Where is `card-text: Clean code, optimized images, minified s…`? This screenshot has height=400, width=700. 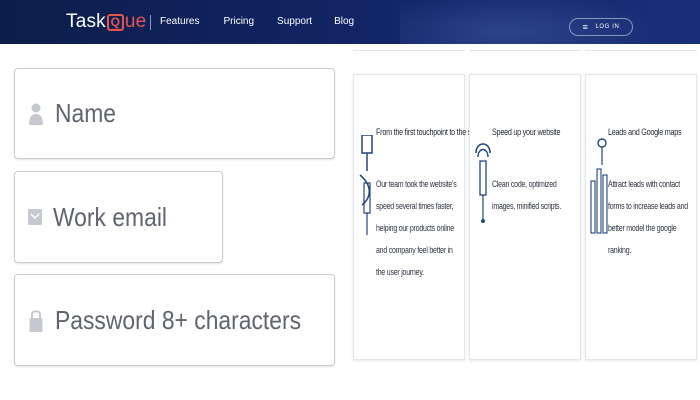 card-text: Clean code, optimized images, minified s… is located at coordinates (527, 195).